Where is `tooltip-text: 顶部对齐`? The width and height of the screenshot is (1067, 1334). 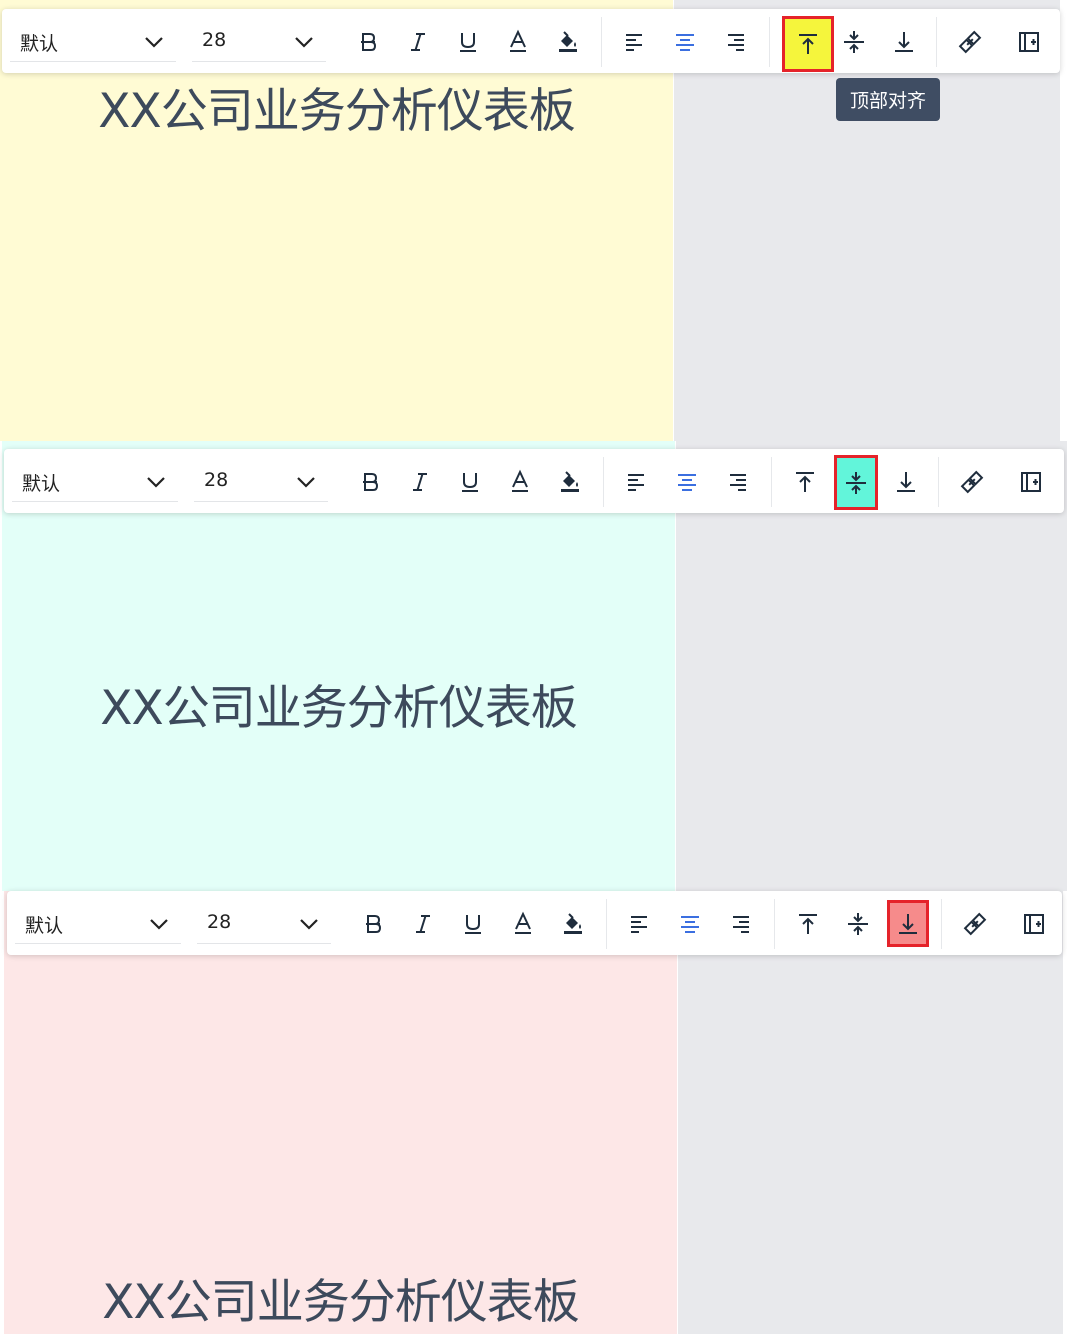 tooltip-text: 顶部对齐 is located at coordinates (888, 101).